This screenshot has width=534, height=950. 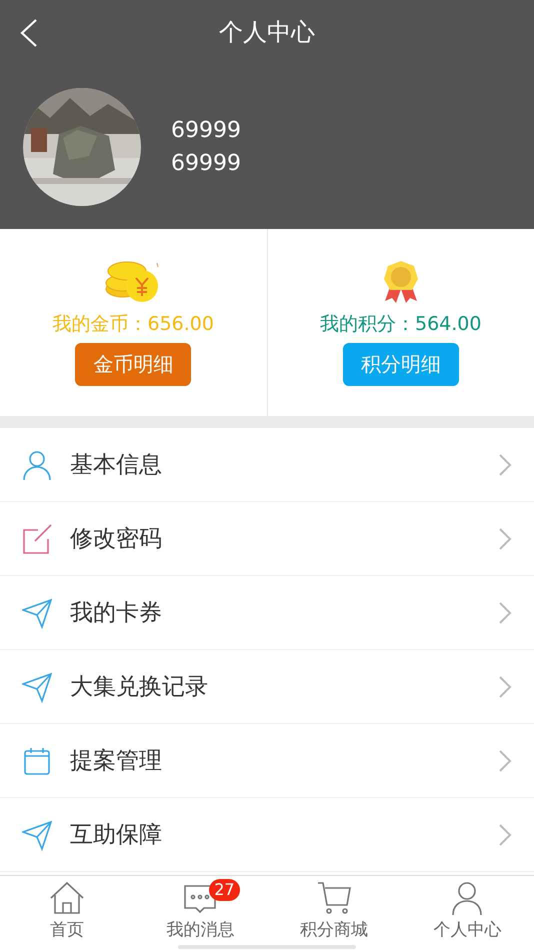 What do you see at coordinates (224, 890) in the screenshot?
I see `unread-badge: 27` at bounding box center [224, 890].